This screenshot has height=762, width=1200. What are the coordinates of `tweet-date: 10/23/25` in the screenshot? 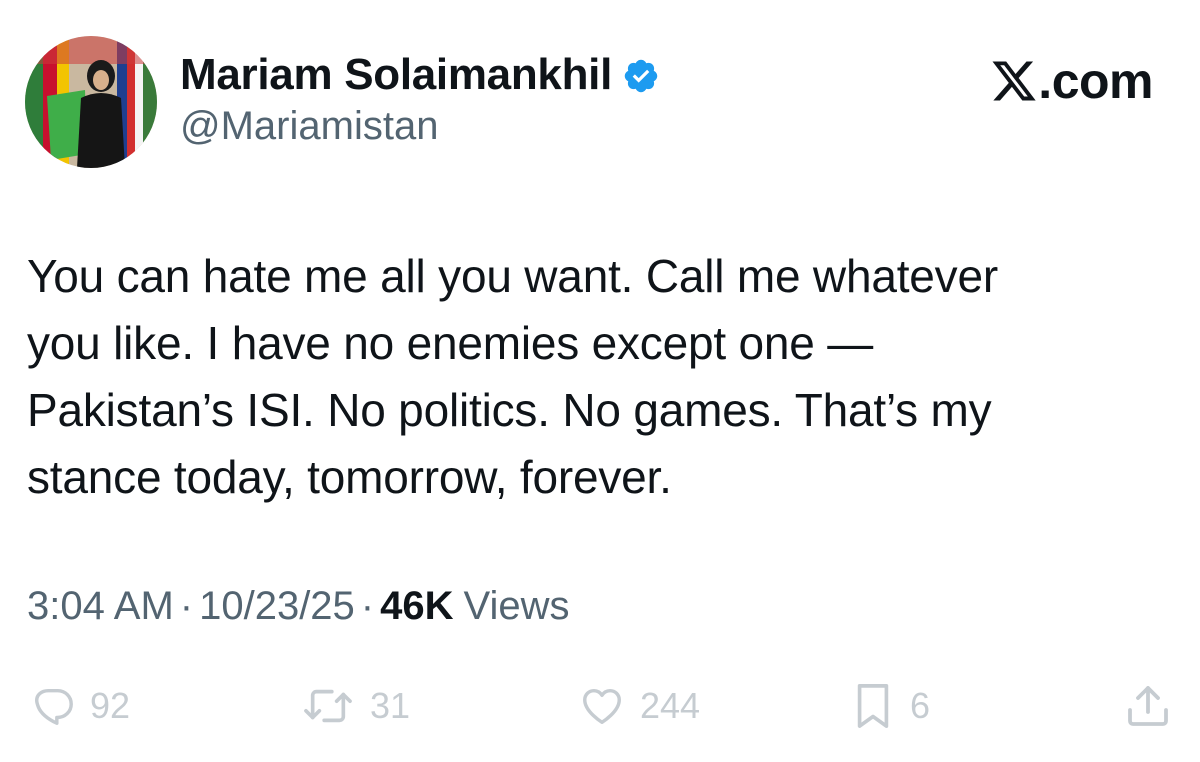 It's located at (277, 606).